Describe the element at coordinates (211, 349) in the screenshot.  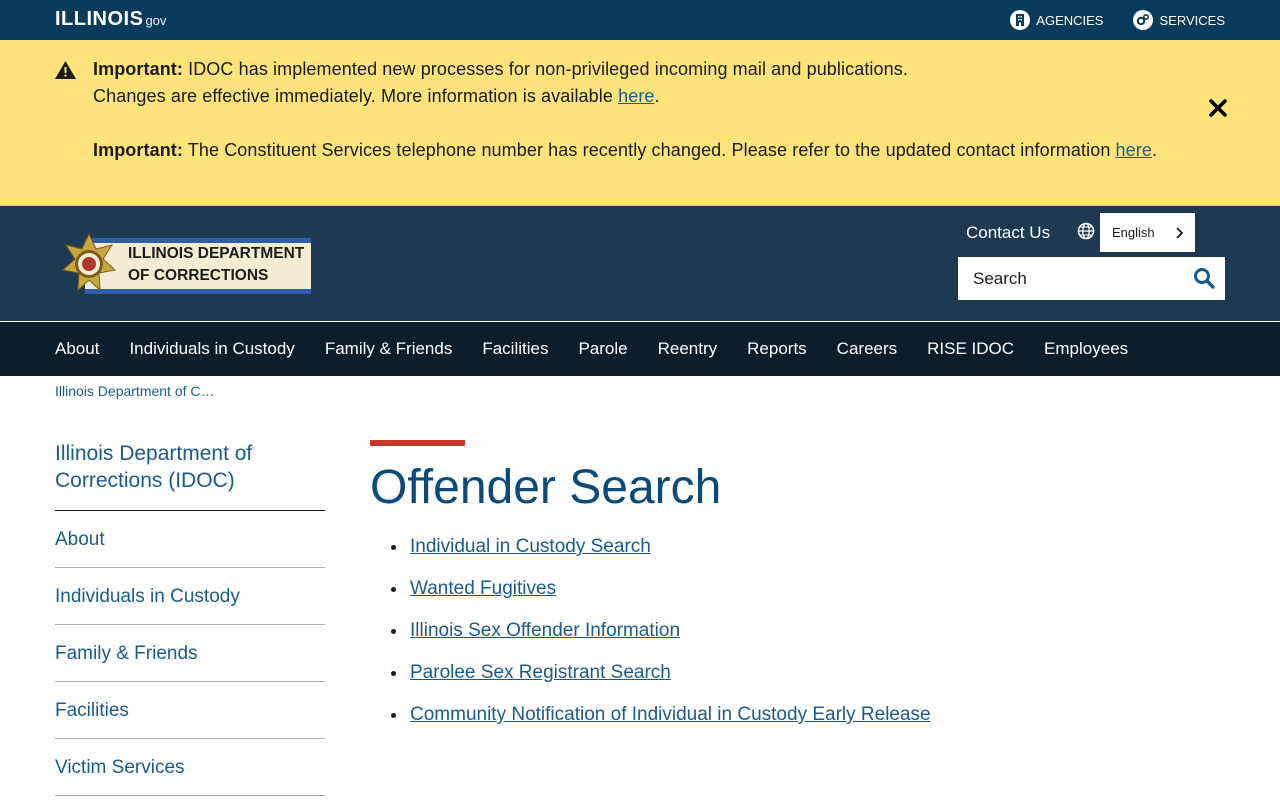
I see `nav-item-individuals-in-custody: Individuals in Custody` at that location.